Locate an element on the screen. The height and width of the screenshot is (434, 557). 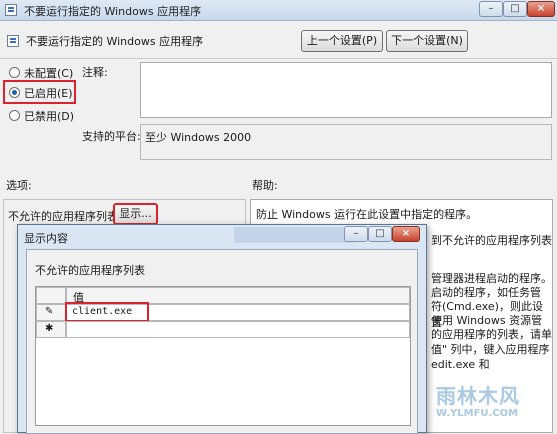
maximize-icon: □ is located at coordinates (380, 233).